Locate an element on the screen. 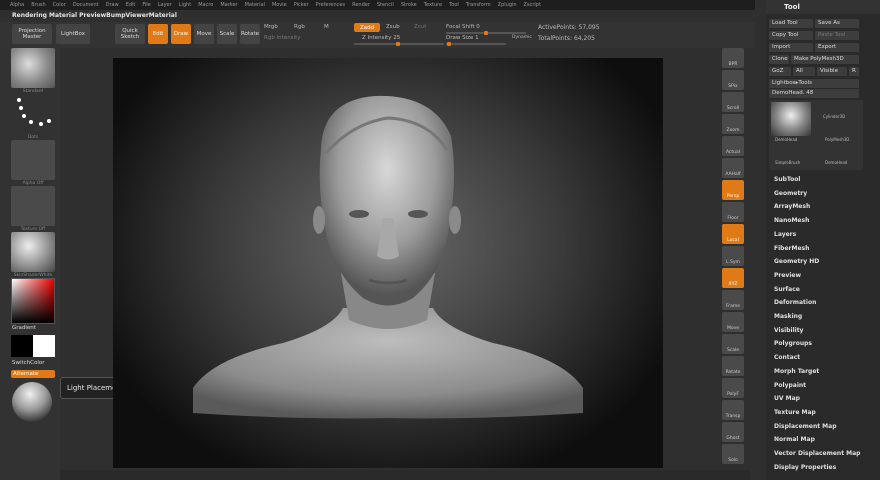 The image size is (880, 480). z-intensity-label: Z Intensity 25 is located at coordinates (381, 38).